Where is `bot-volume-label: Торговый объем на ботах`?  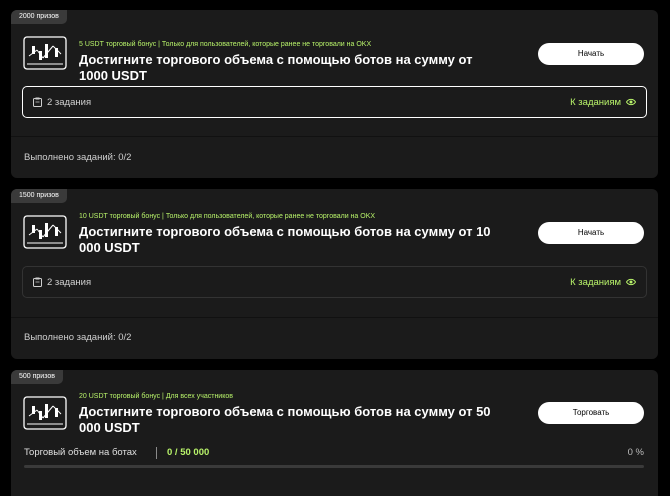
bot-volume-label: Торговый объем на ботах is located at coordinates (80, 452).